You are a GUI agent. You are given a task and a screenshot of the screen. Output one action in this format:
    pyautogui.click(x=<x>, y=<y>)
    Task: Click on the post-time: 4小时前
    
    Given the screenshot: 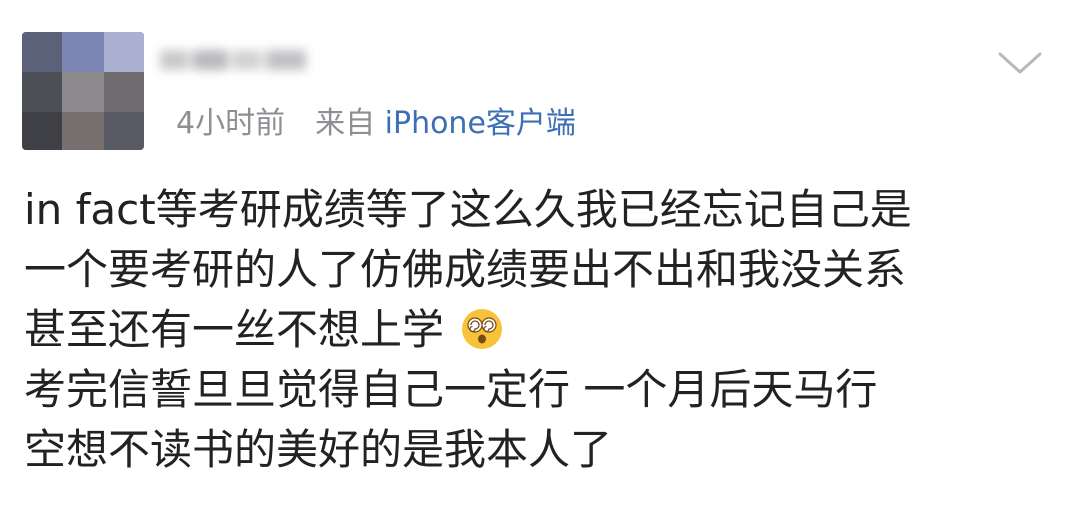 What is the action you would take?
    pyautogui.click(x=231, y=123)
    